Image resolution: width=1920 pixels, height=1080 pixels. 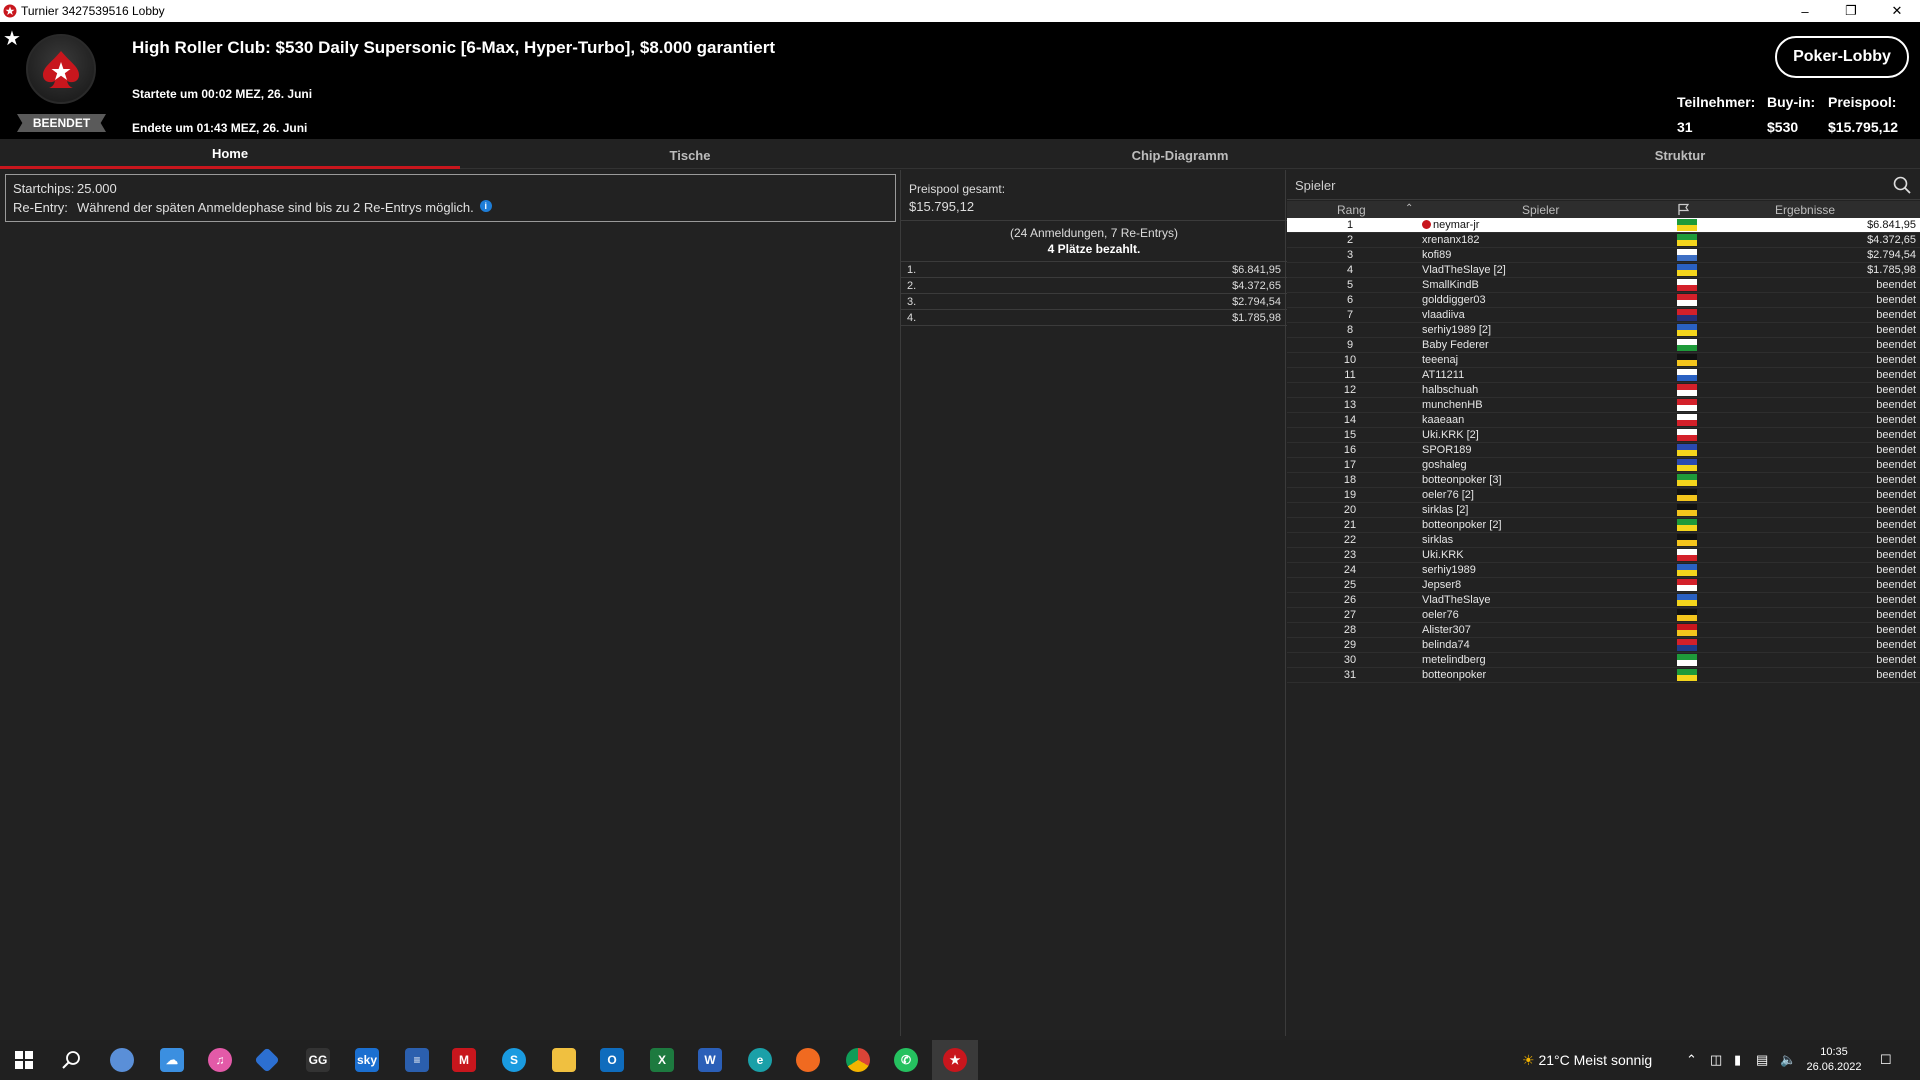 I want to click on edge-icon: e, so click(x=760, y=1060).